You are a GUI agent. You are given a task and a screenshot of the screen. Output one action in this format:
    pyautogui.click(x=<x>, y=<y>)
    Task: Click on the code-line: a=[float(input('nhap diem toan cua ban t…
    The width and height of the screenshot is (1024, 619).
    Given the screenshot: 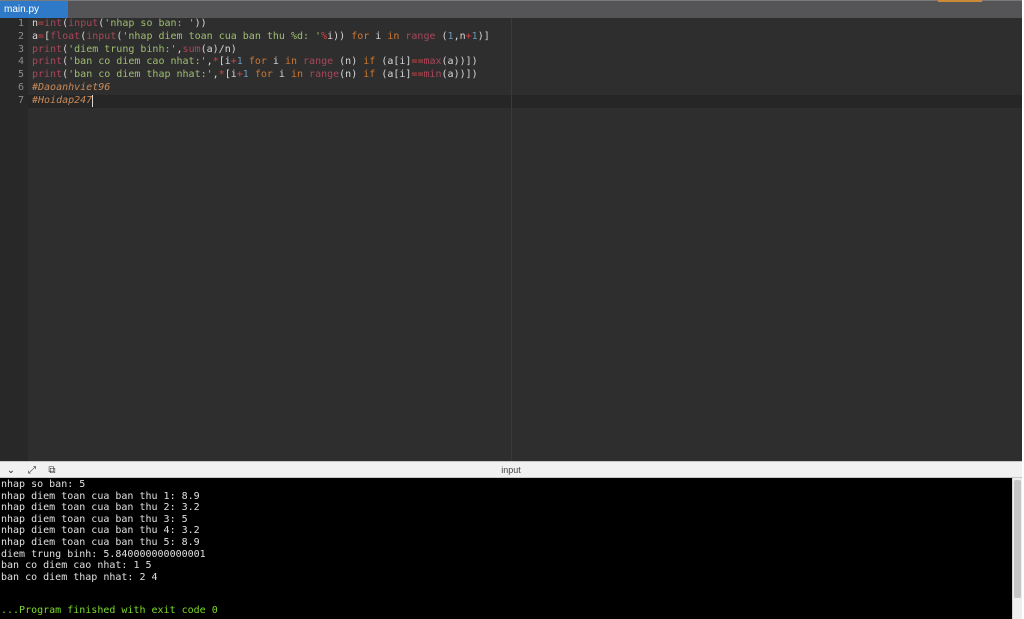 What is the action you would take?
    pyautogui.click(x=261, y=37)
    